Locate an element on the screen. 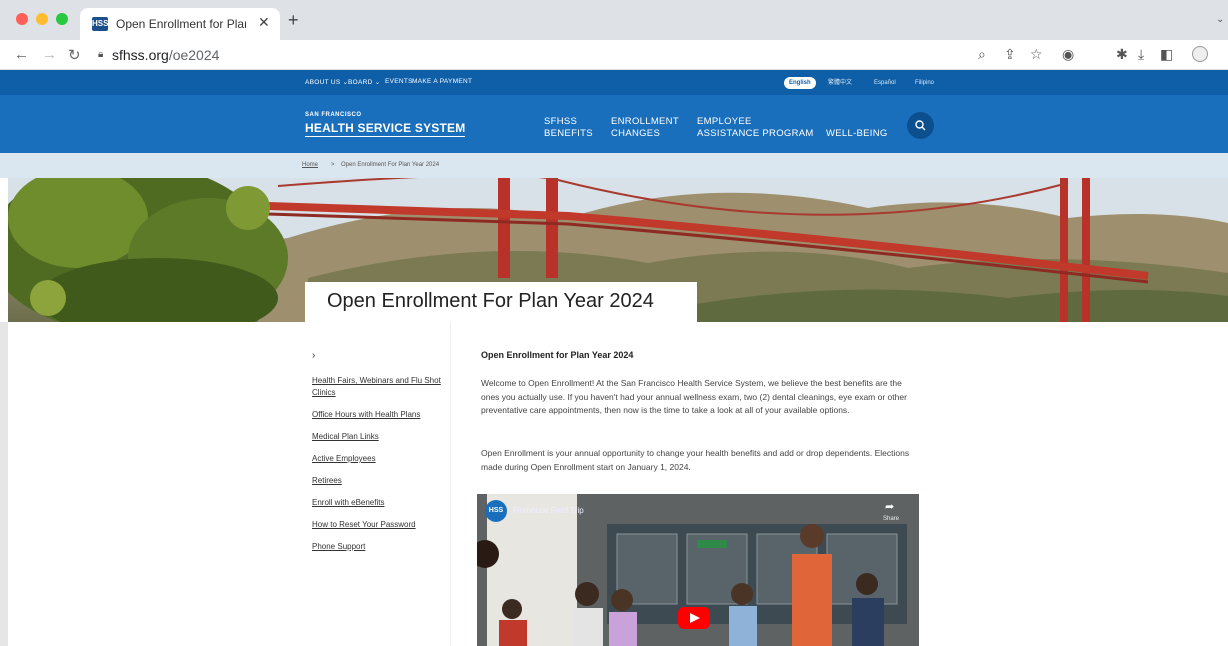  zoom-icon: ⌕ is located at coordinates (982, 54).